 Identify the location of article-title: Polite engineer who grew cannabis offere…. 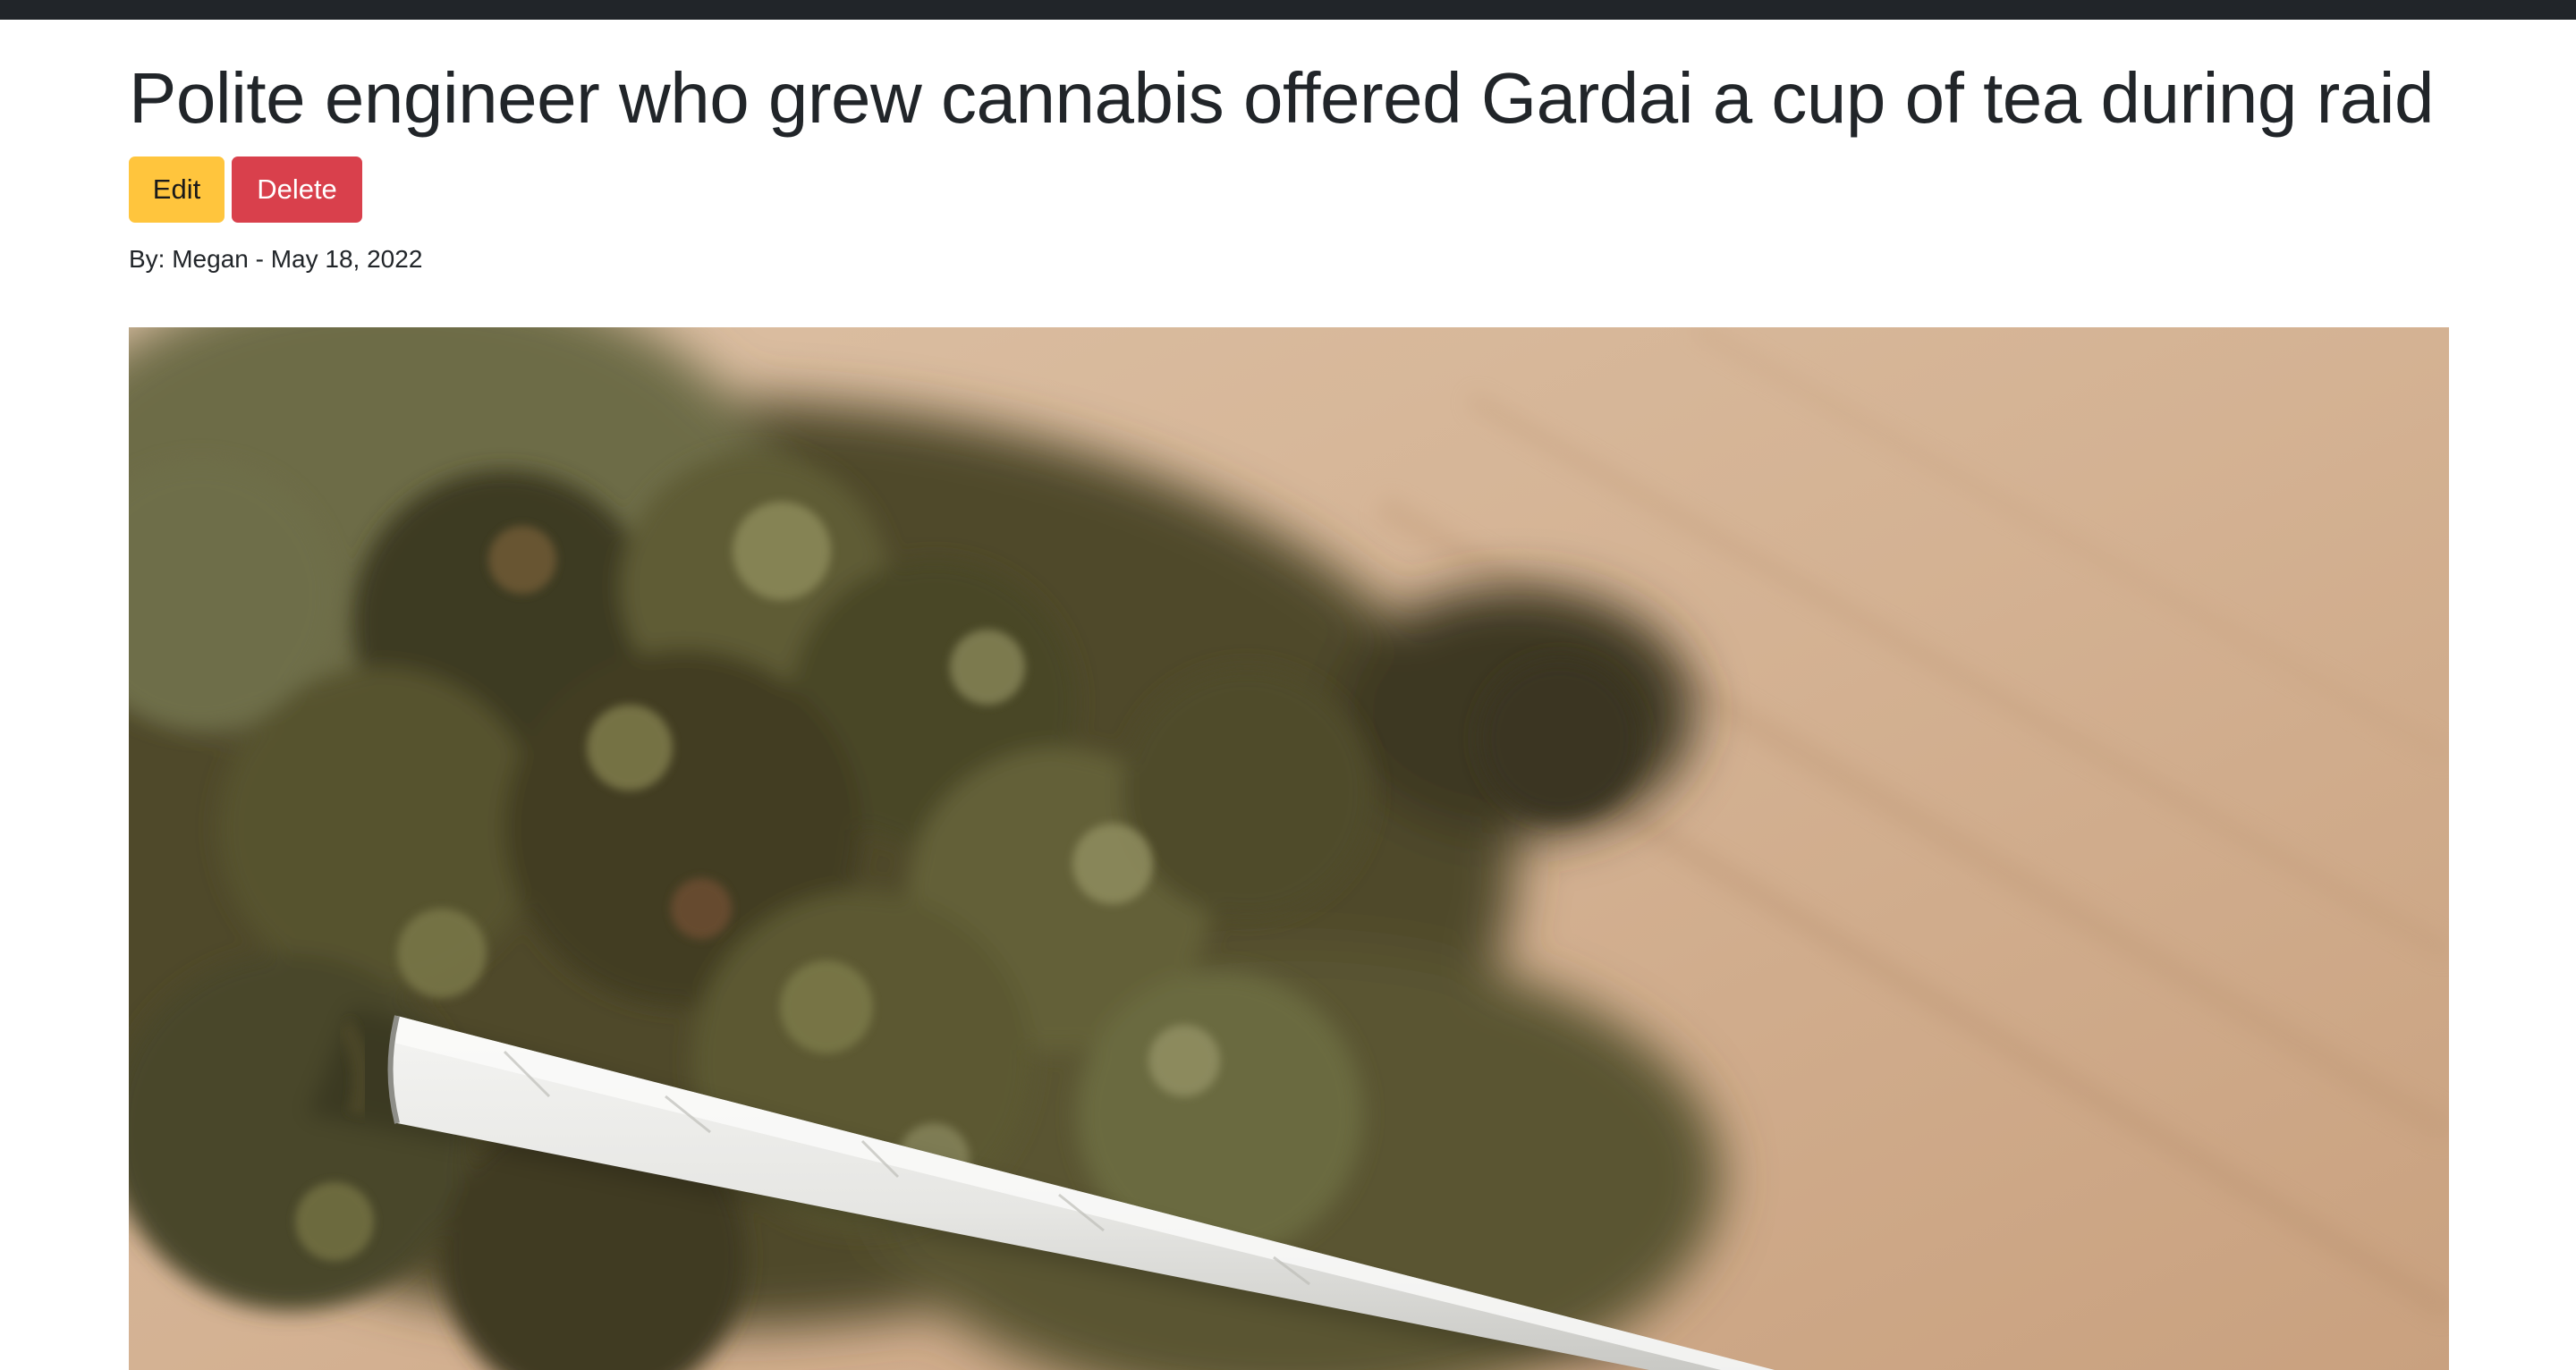
(1282, 98).